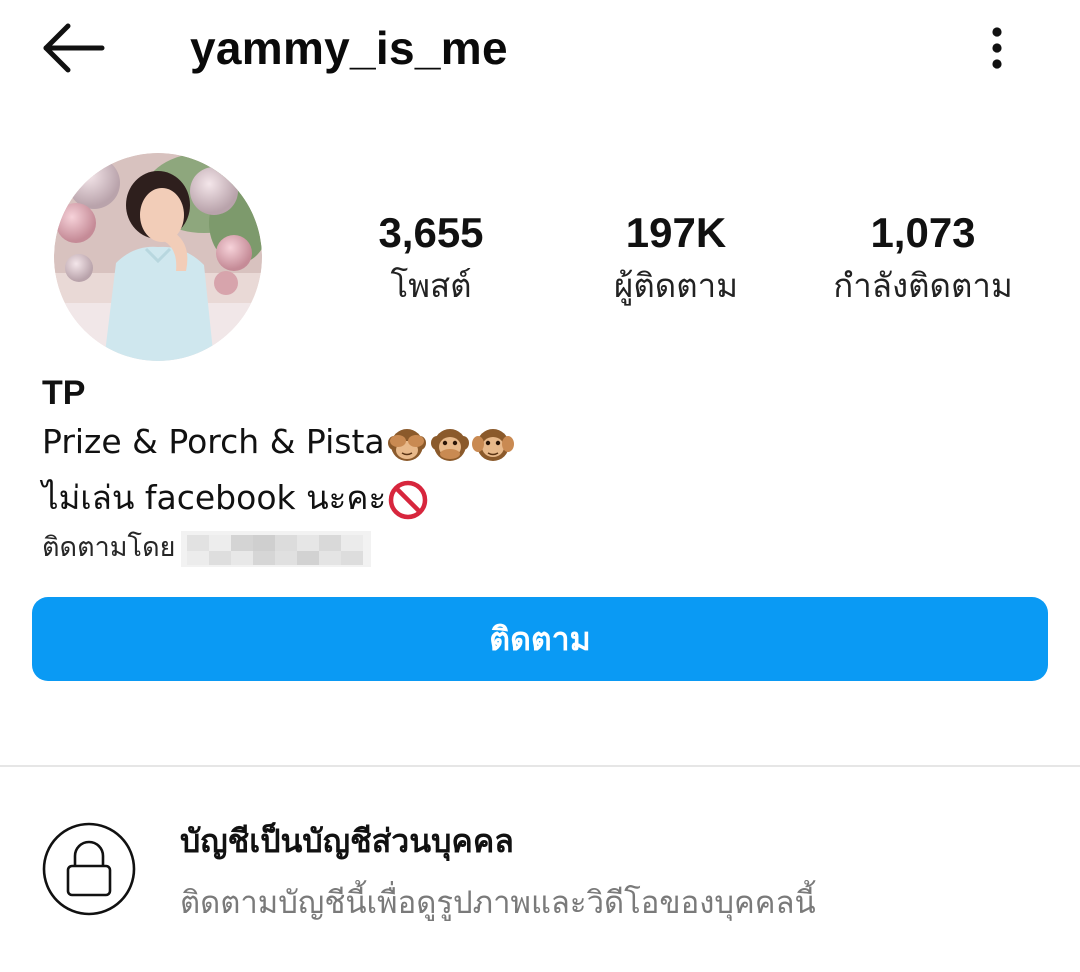  Describe the element at coordinates (492, 444) in the screenshot. I see `hear-no-evil-monkey-icon` at that location.